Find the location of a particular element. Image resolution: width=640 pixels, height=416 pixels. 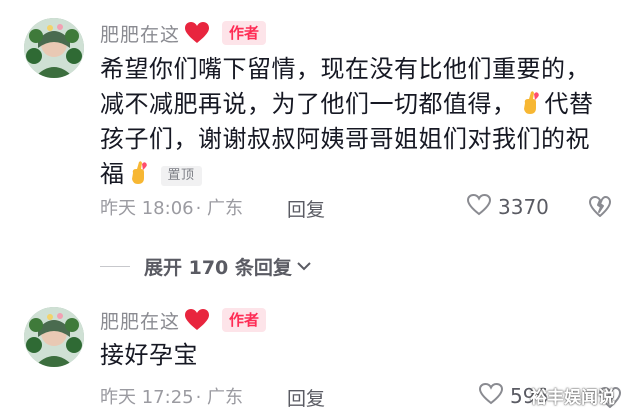

timestamp: 昨天 17:25 is located at coordinates (147, 397).